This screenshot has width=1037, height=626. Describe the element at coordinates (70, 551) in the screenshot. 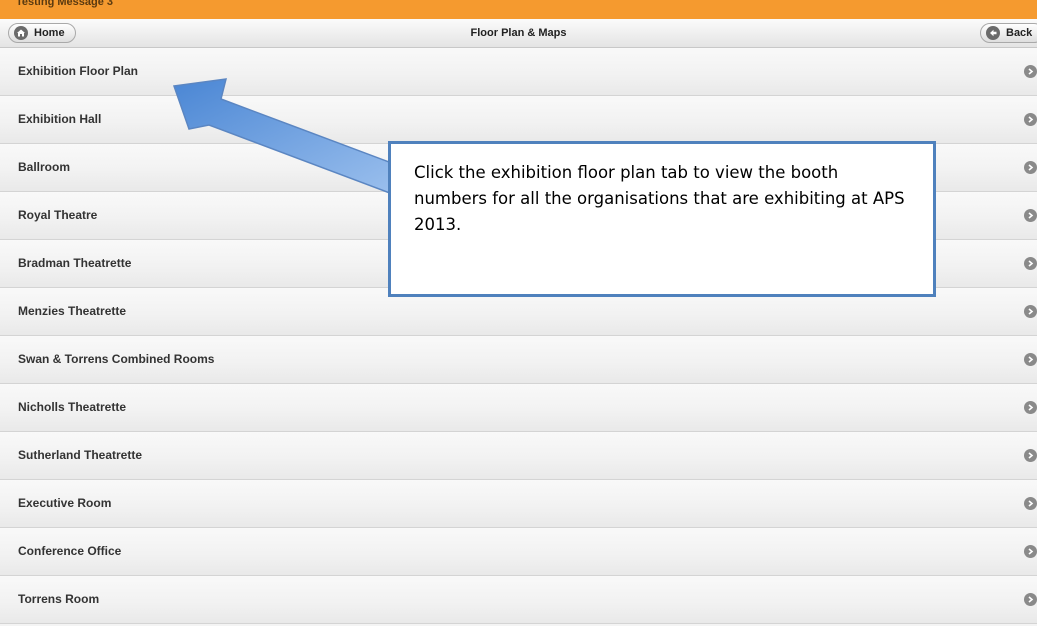

I see `list-item-label: Conference Office` at that location.